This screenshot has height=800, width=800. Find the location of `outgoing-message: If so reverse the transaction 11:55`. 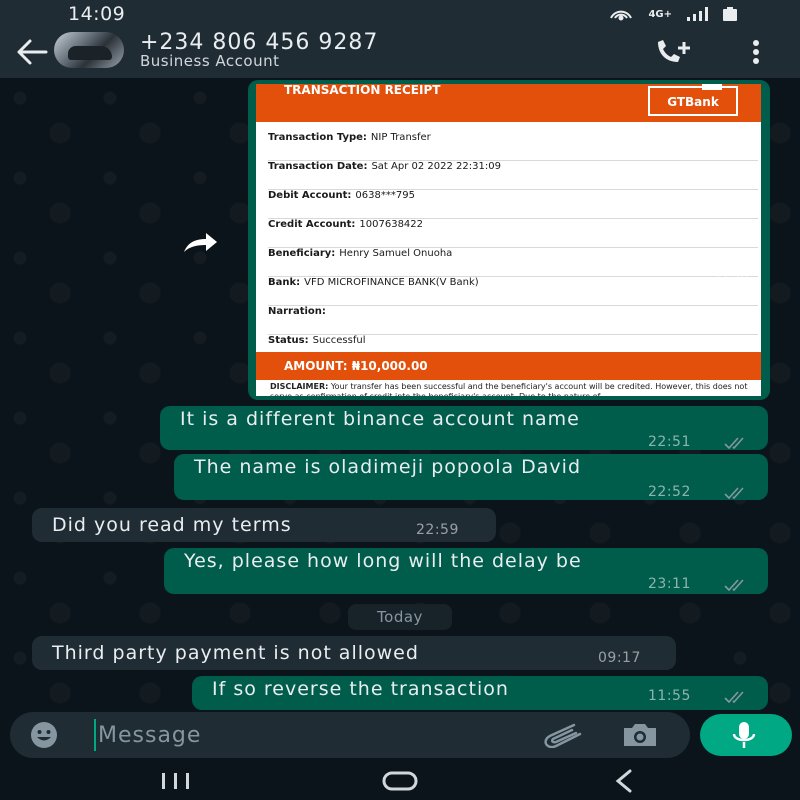

outgoing-message: If so reverse the transaction 11:55 is located at coordinates (480, 693).